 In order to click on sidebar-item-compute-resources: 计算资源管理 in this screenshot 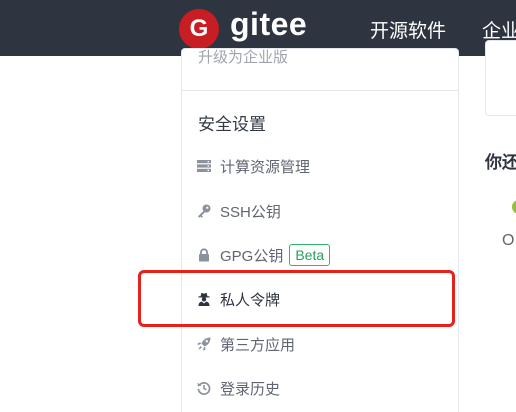, I will do `click(253, 166)`.